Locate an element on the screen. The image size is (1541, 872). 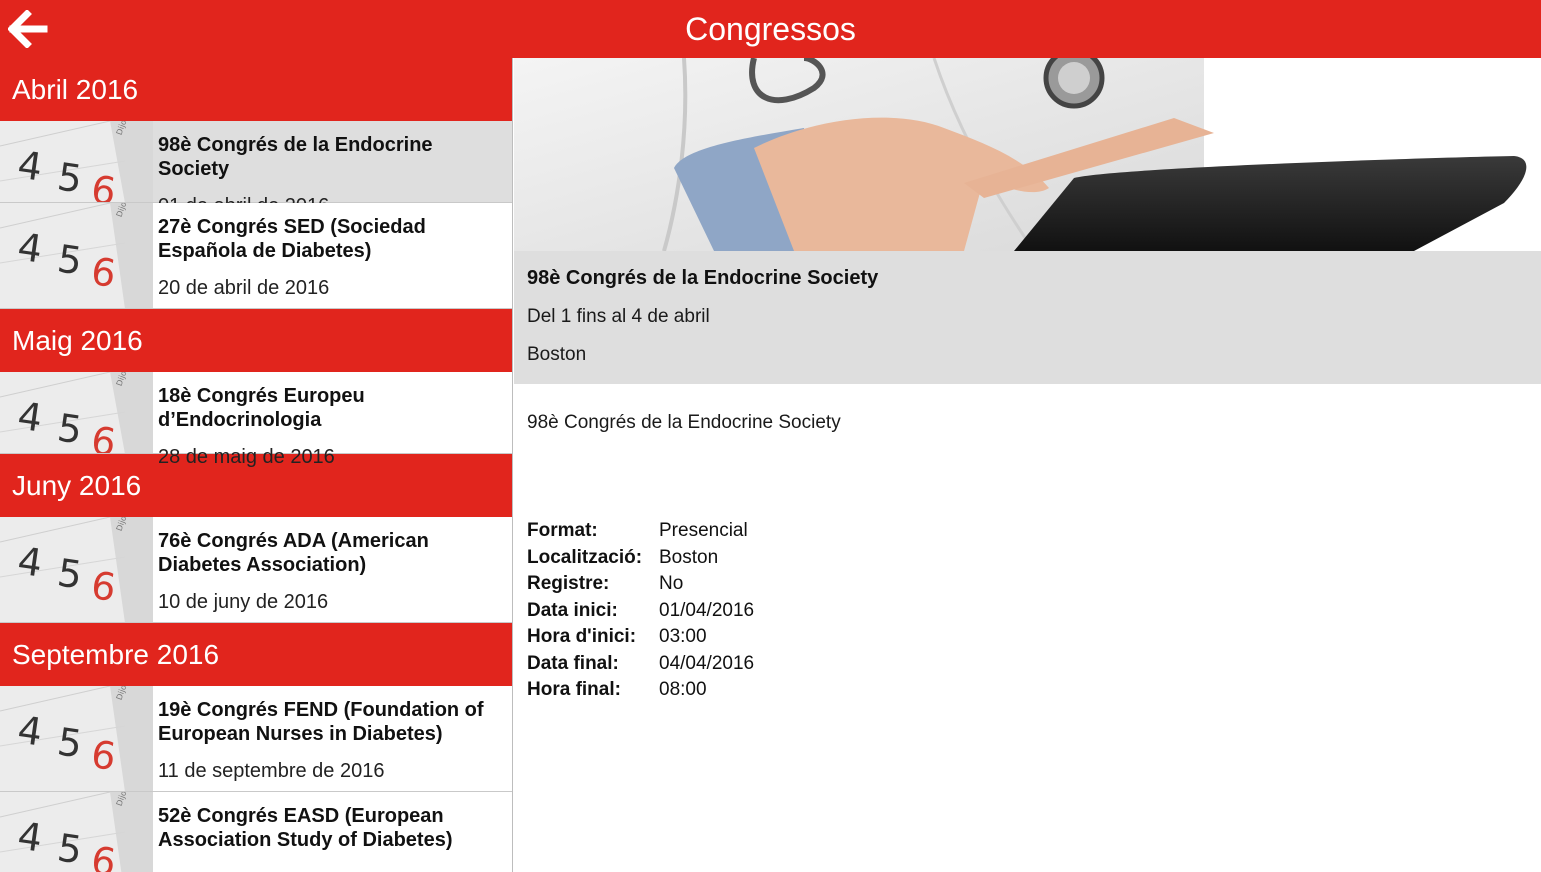
info-value: Presencial is located at coordinates (703, 531).